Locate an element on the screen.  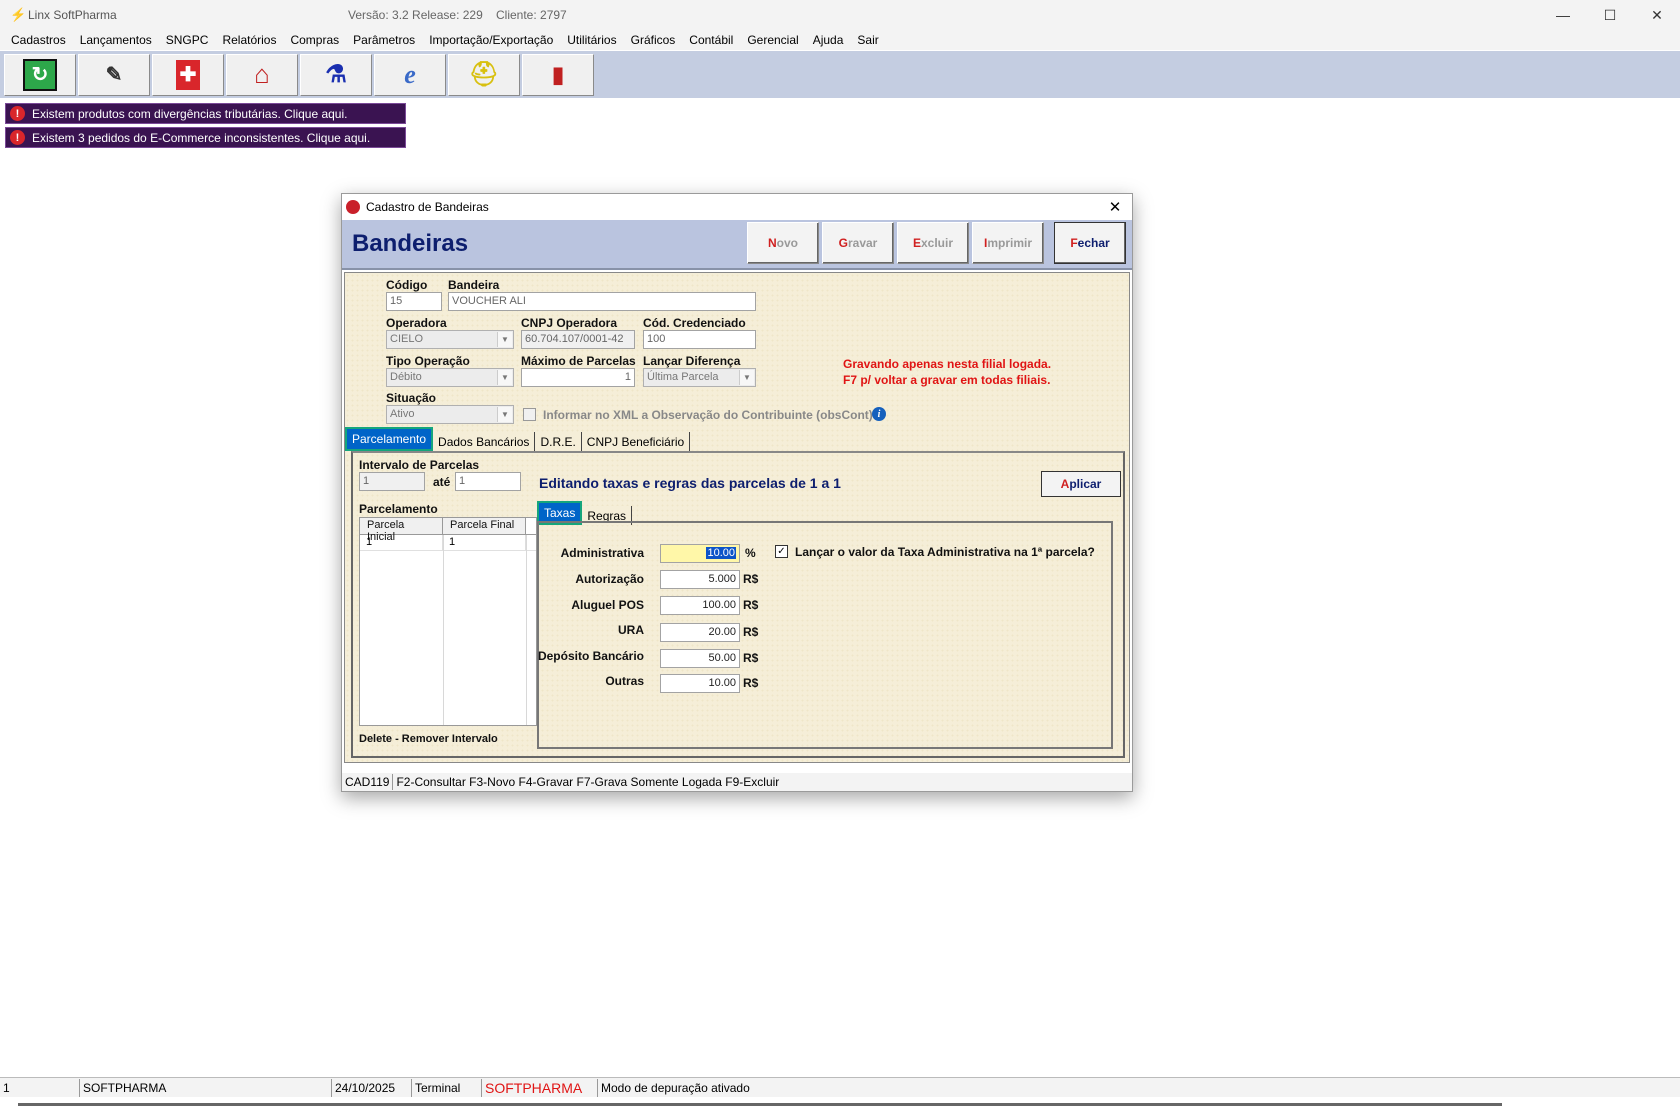
deposito-label: Depósito Bancário is located at coordinates (590, 656).